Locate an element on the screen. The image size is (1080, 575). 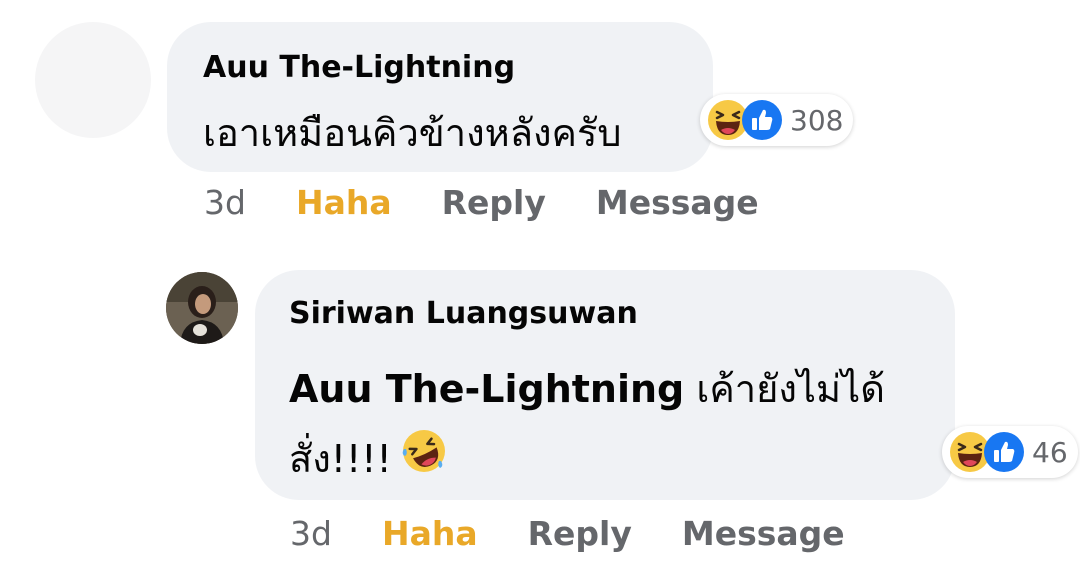
comment-text-line: สั่ง!!!! is located at coordinates (587, 460).